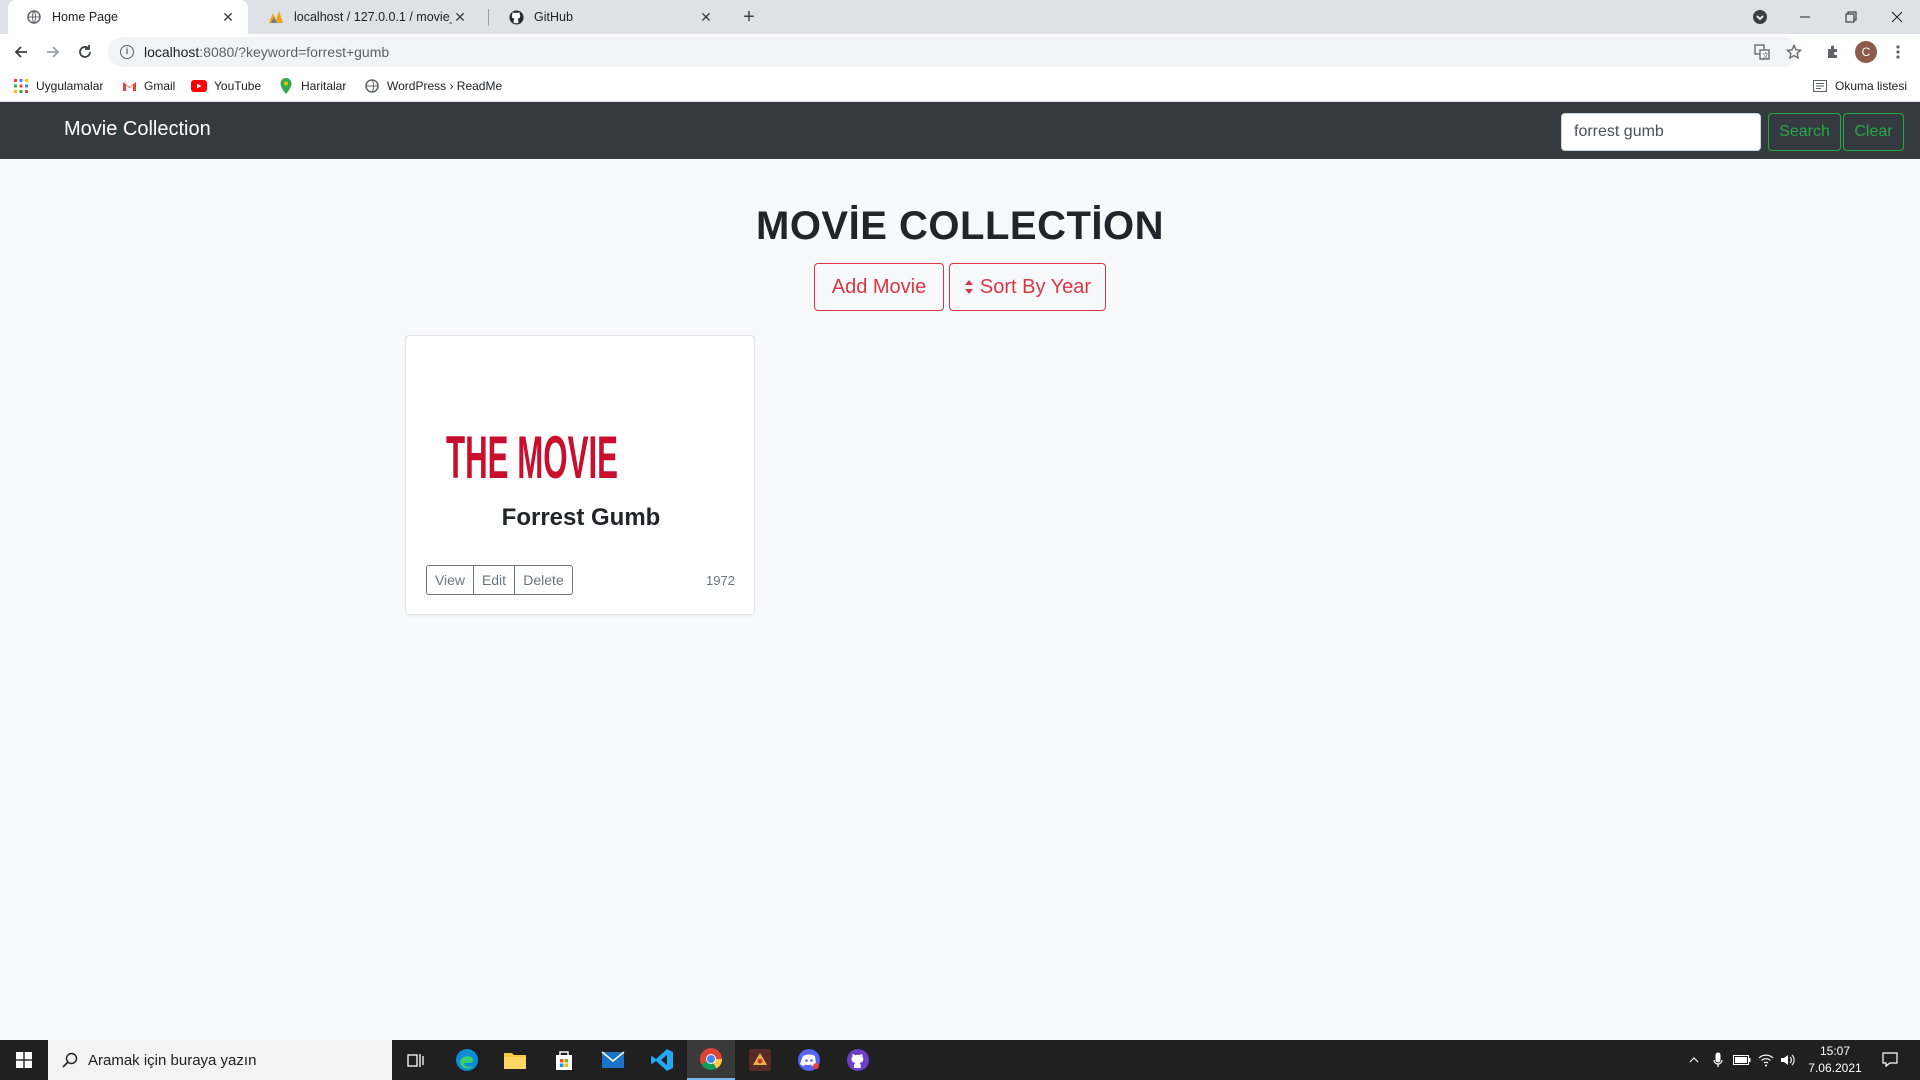 Image resolution: width=1920 pixels, height=1080 pixels. I want to click on bookmark-gmail: Gmail, so click(148, 86).